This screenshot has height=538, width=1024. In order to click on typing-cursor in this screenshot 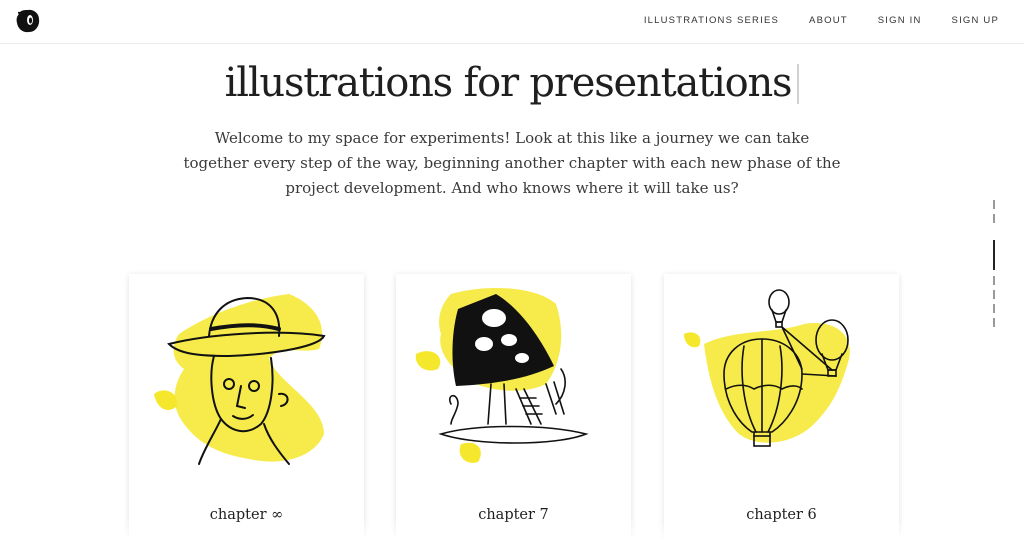, I will do `click(798, 84)`.